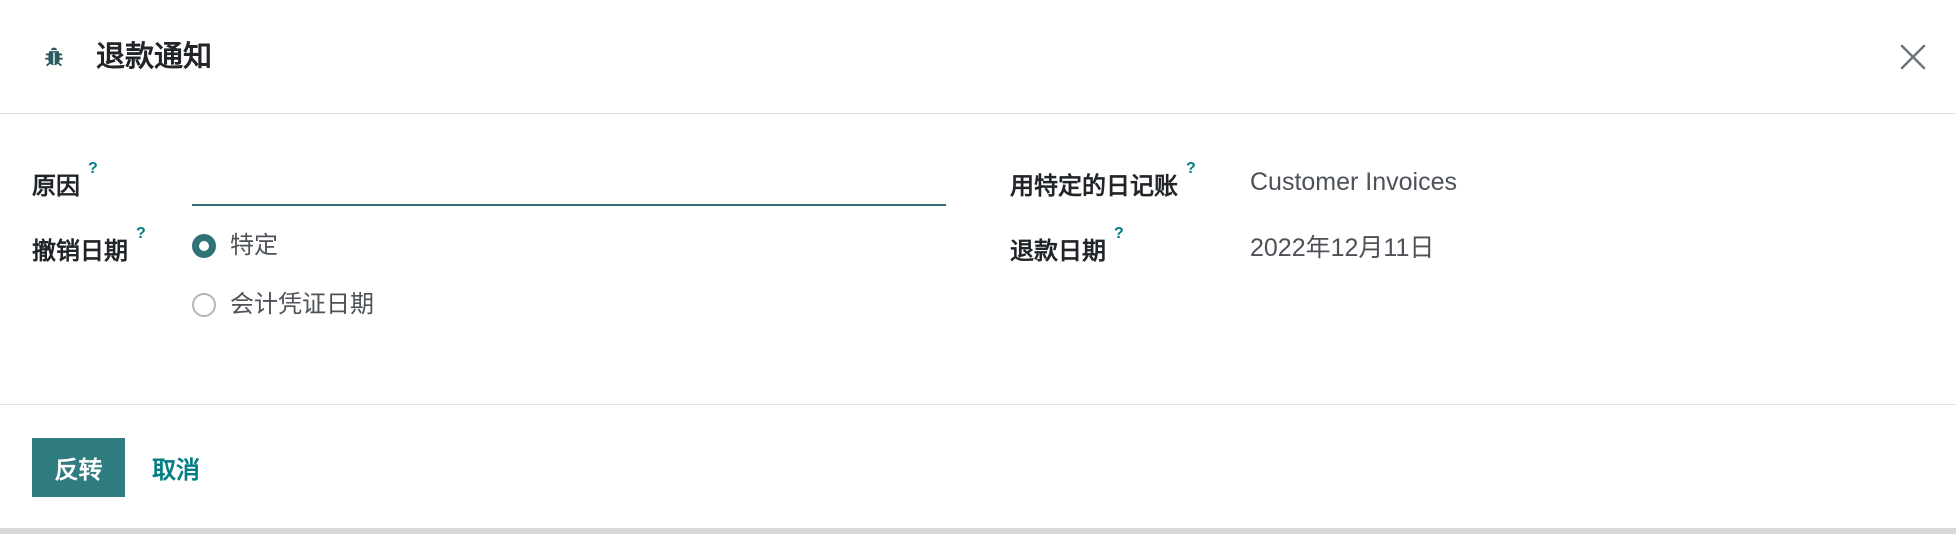 The width and height of the screenshot is (1956, 534). Describe the element at coordinates (254, 245) in the screenshot. I see `radio-specific-label: 特定` at that location.